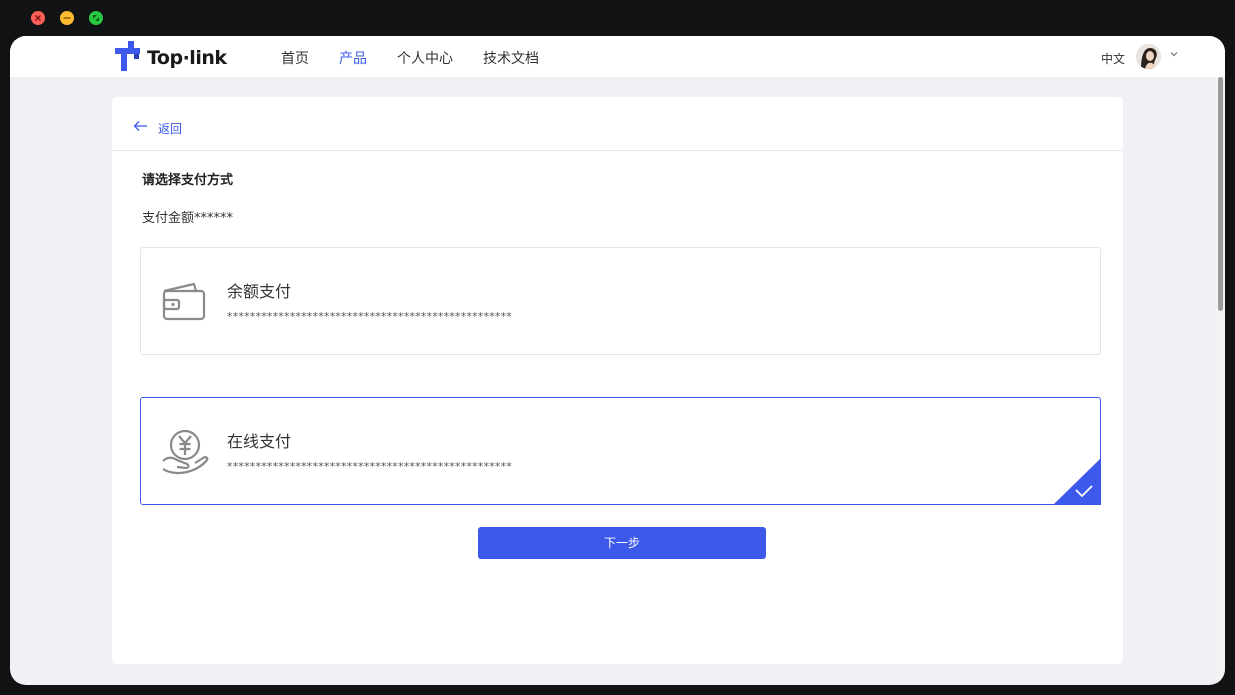 This screenshot has height=695, width=1235. Describe the element at coordinates (67, 18) in the screenshot. I see `window-minimize-button` at that location.